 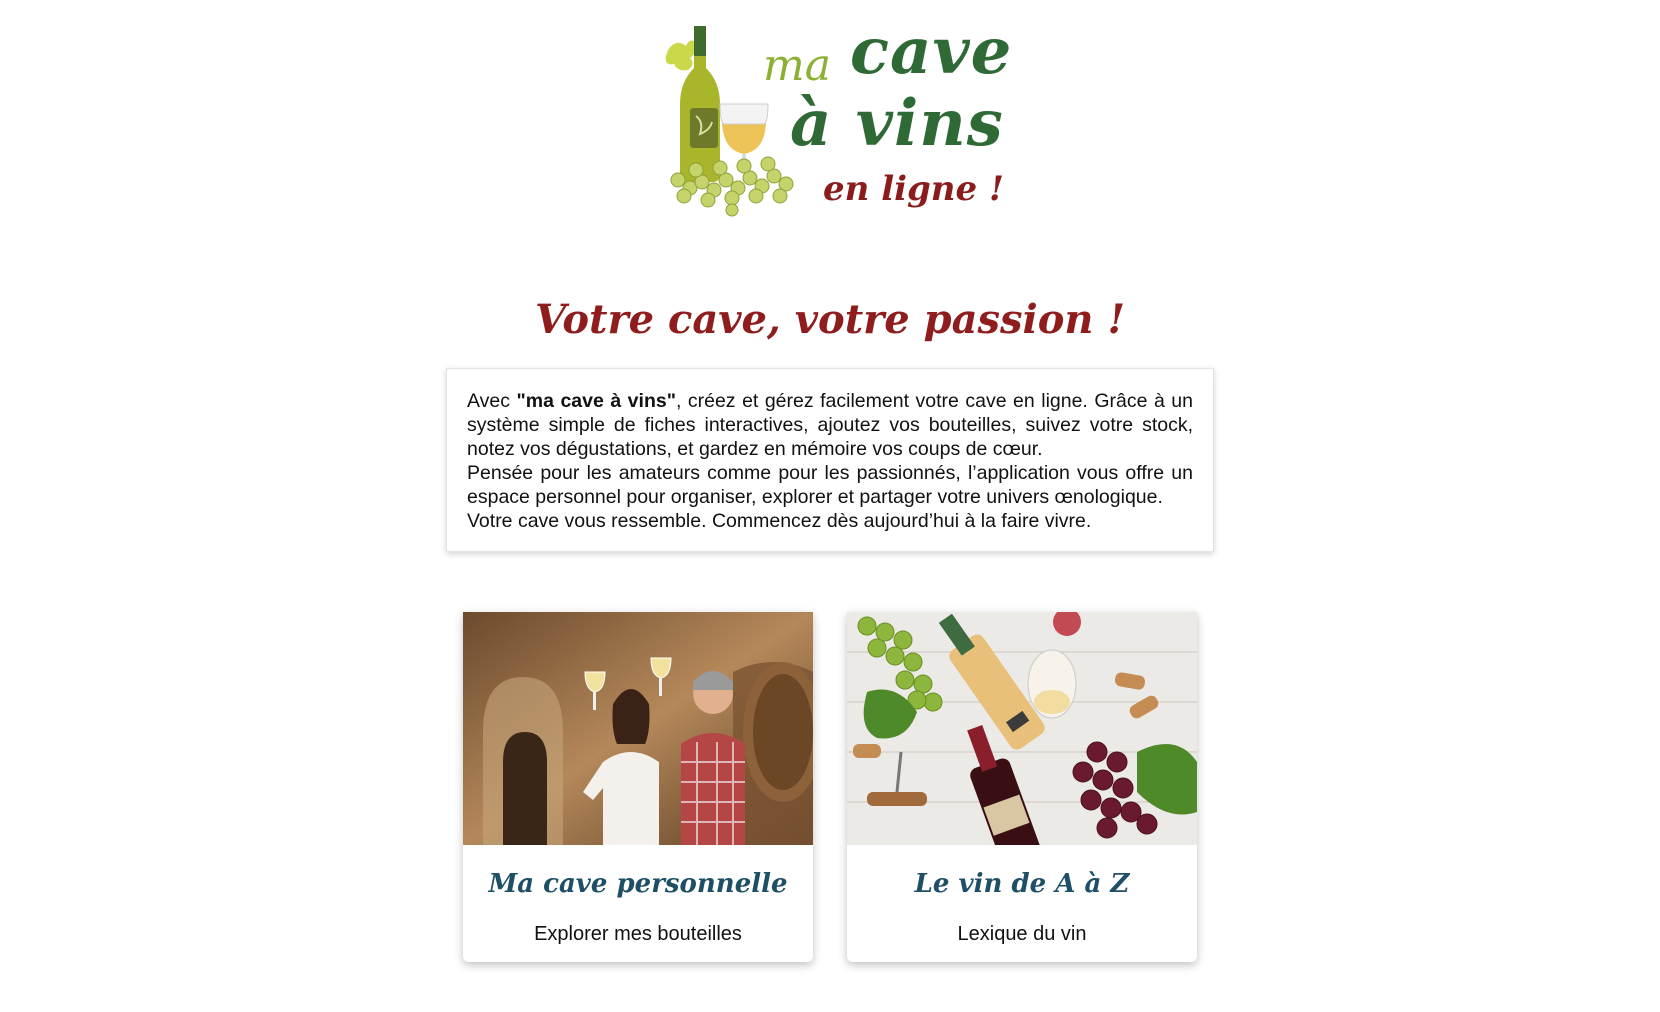 What do you see at coordinates (931, 51) in the screenshot?
I see `logo-text-cave: cave` at bounding box center [931, 51].